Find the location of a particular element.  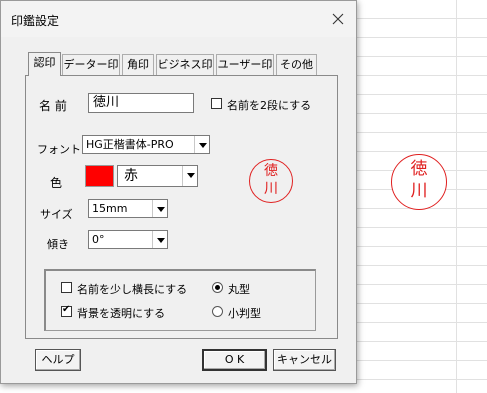

two-line-label: 名前を2段にする is located at coordinates (269, 105).